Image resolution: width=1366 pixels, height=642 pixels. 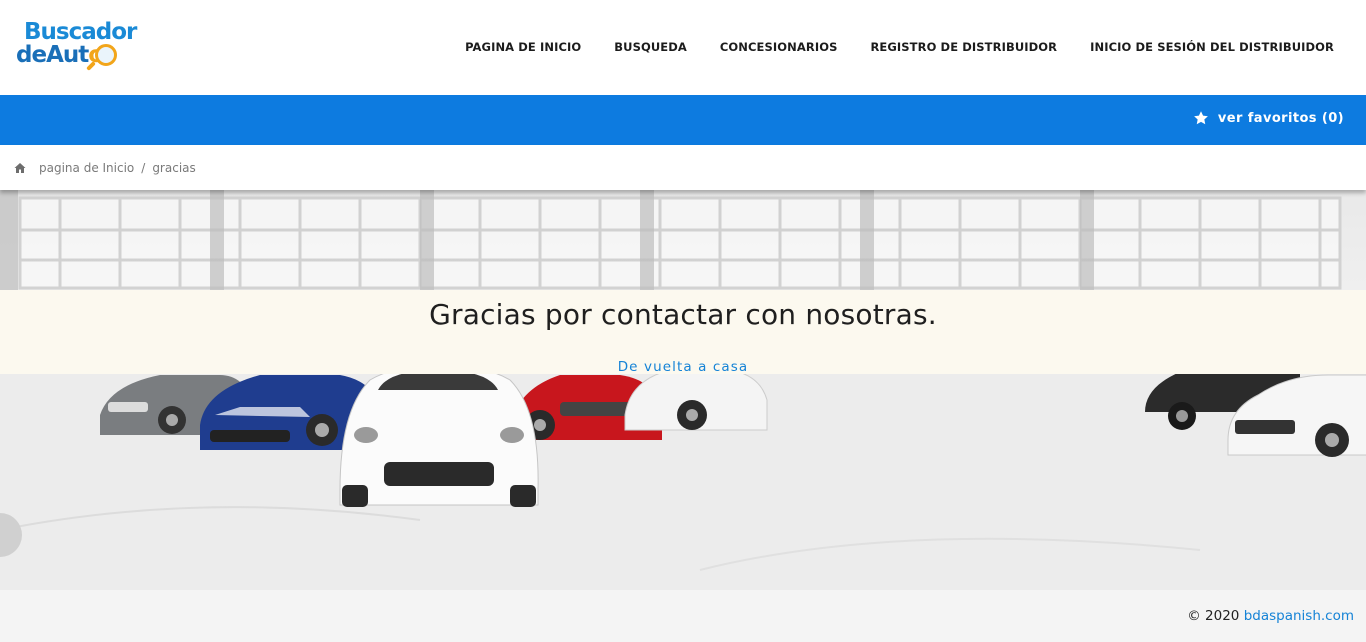 What do you see at coordinates (650, 47) in the screenshot?
I see `nav-search: BUSQUEDA` at bounding box center [650, 47].